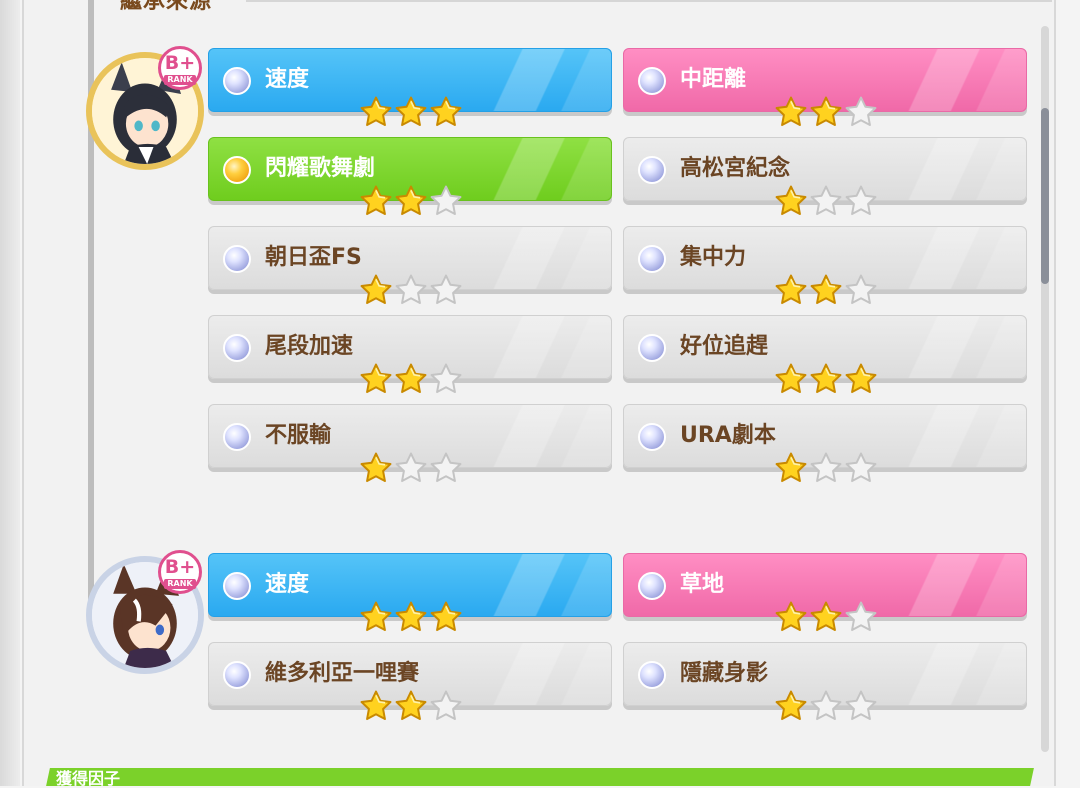 Image resolution: width=1080 pixels, height=788 pixels. Describe the element at coordinates (410, 265) in the screenshot. I see `factor-card: 朝日盃FS` at that location.